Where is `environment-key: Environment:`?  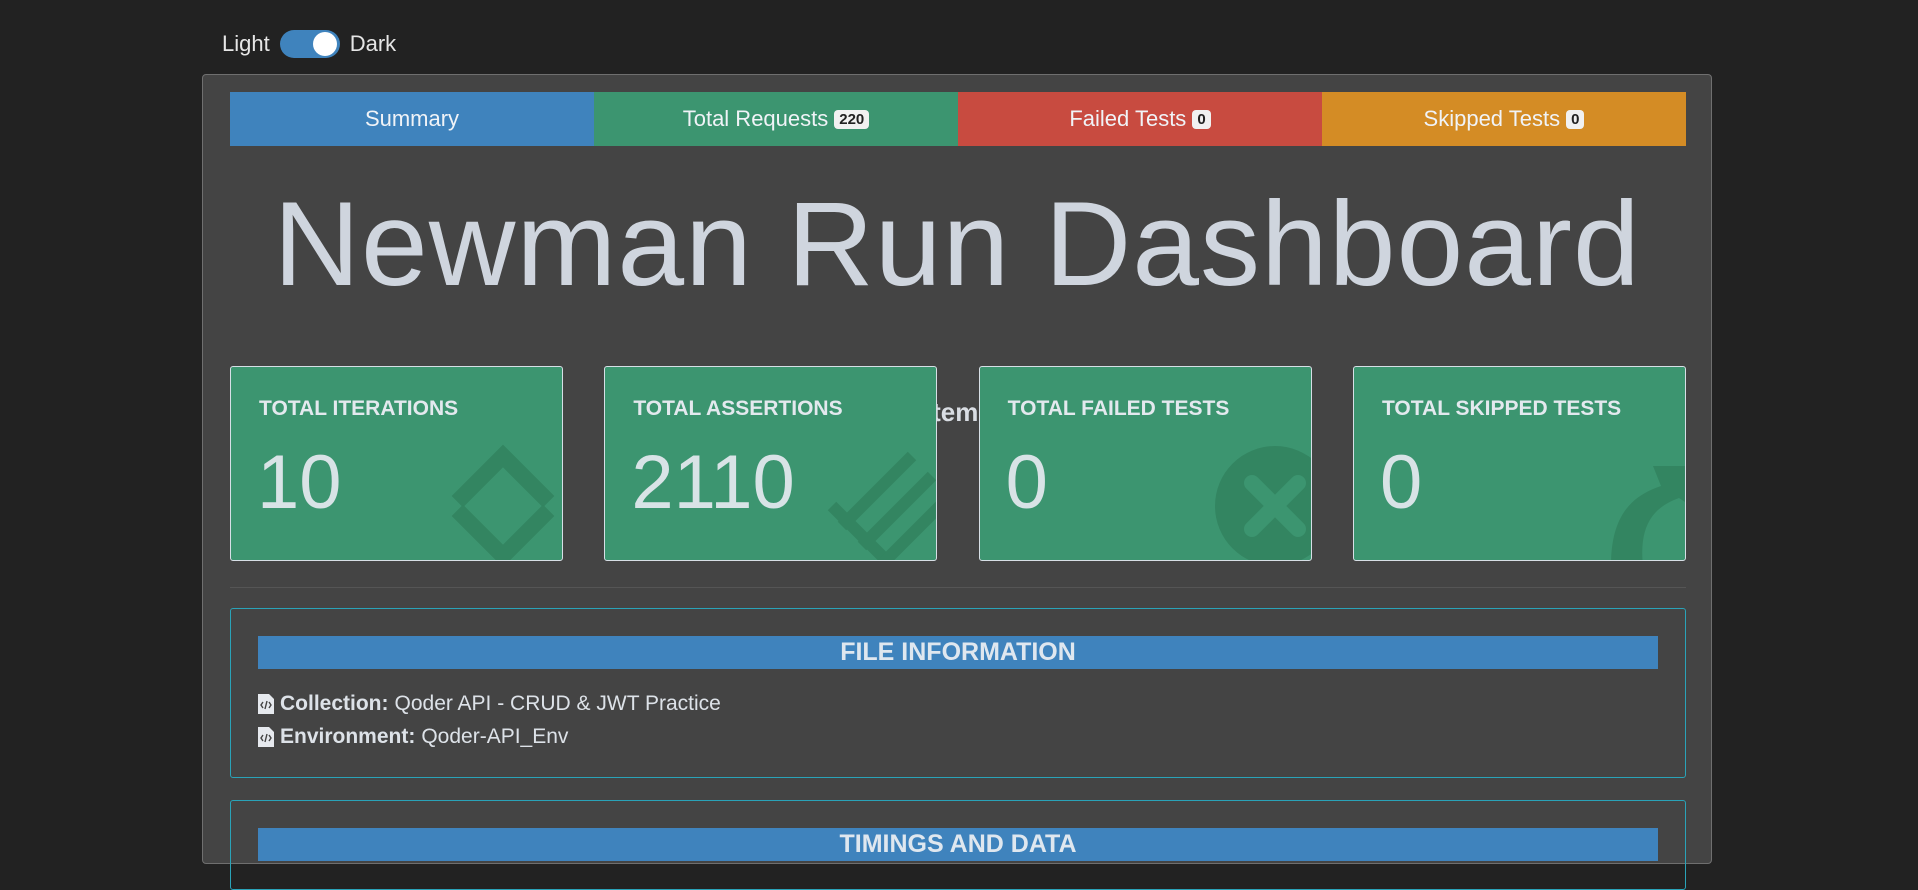
environment-key: Environment: is located at coordinates (348, 736).